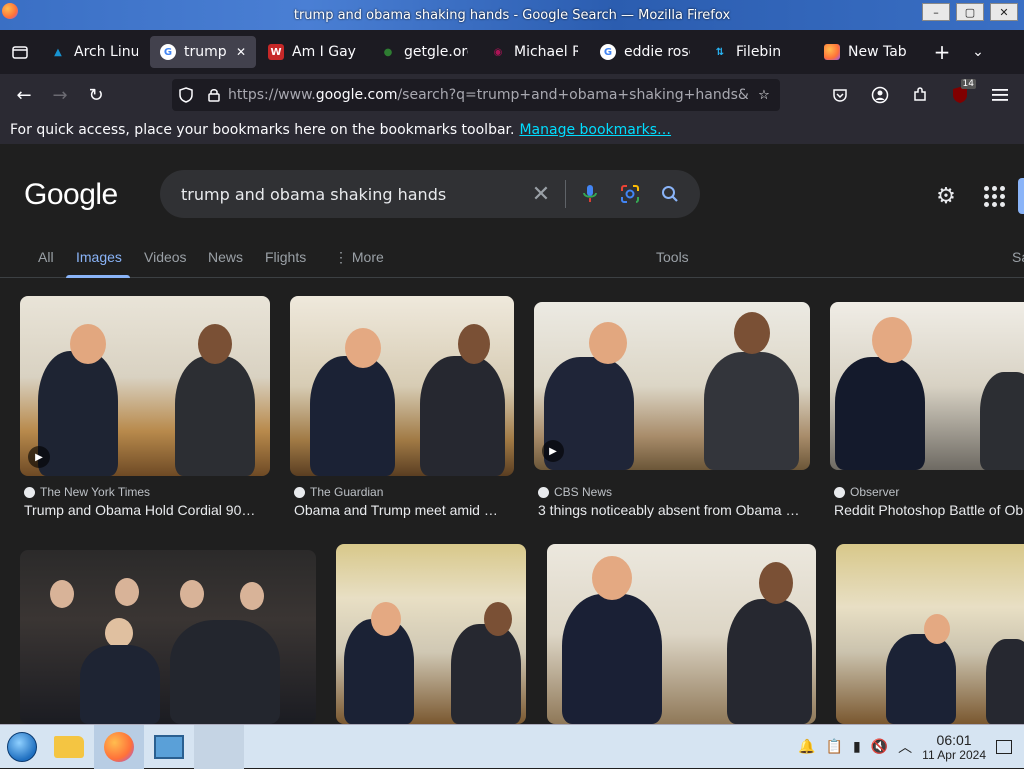 This screenshot has height=769, width=1024. What do you see at coordinates (96, 95) in the screenshot?
I see `reload-button: ↻` at bounding box center [96, 95].